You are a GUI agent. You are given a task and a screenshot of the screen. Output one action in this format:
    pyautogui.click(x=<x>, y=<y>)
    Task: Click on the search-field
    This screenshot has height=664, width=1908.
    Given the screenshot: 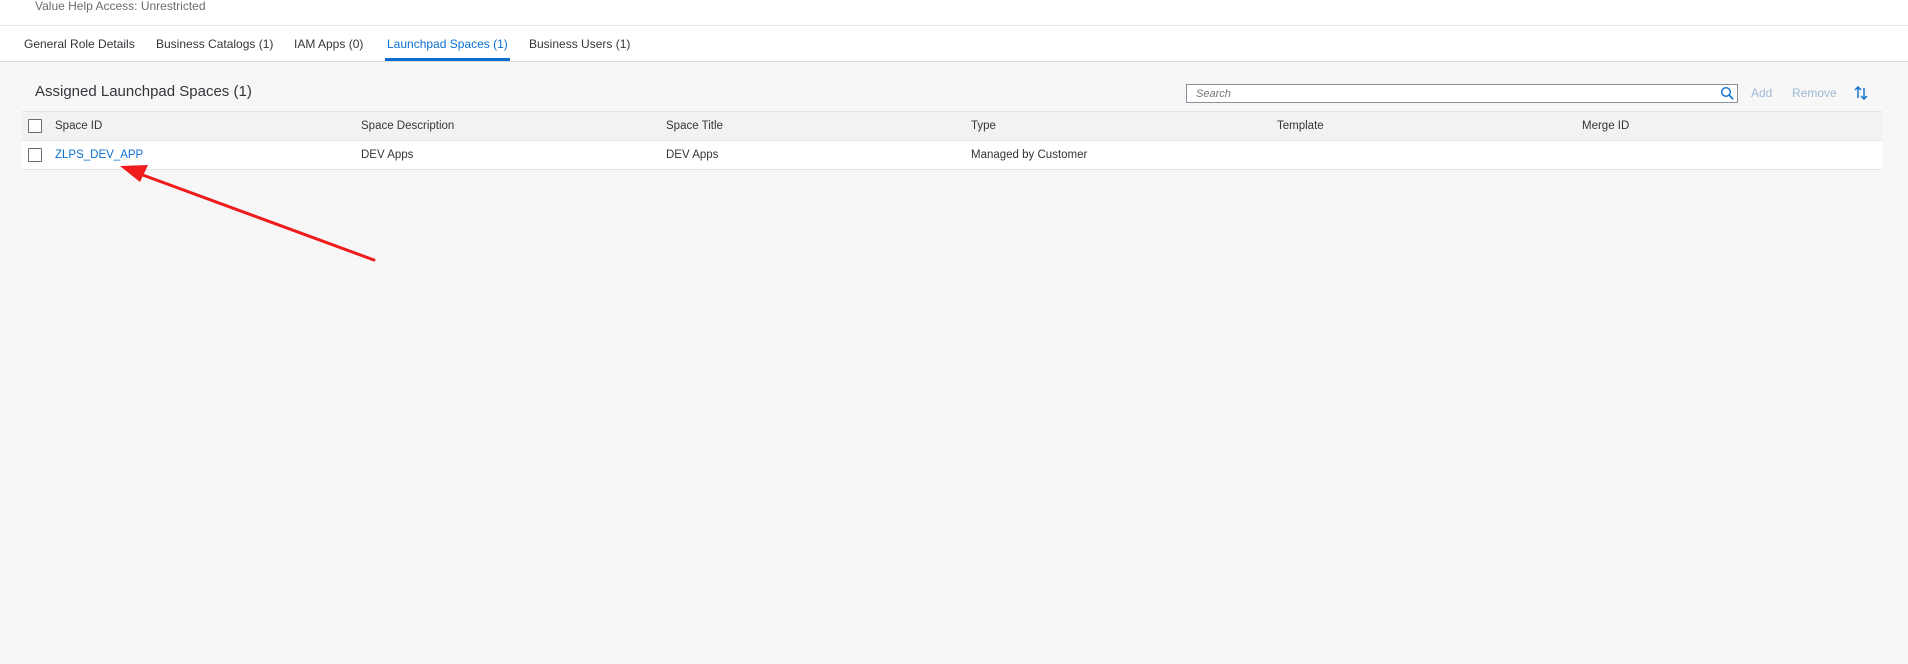 What is the action you would take?
    pyautogui.click(x=1462, y=93)
    